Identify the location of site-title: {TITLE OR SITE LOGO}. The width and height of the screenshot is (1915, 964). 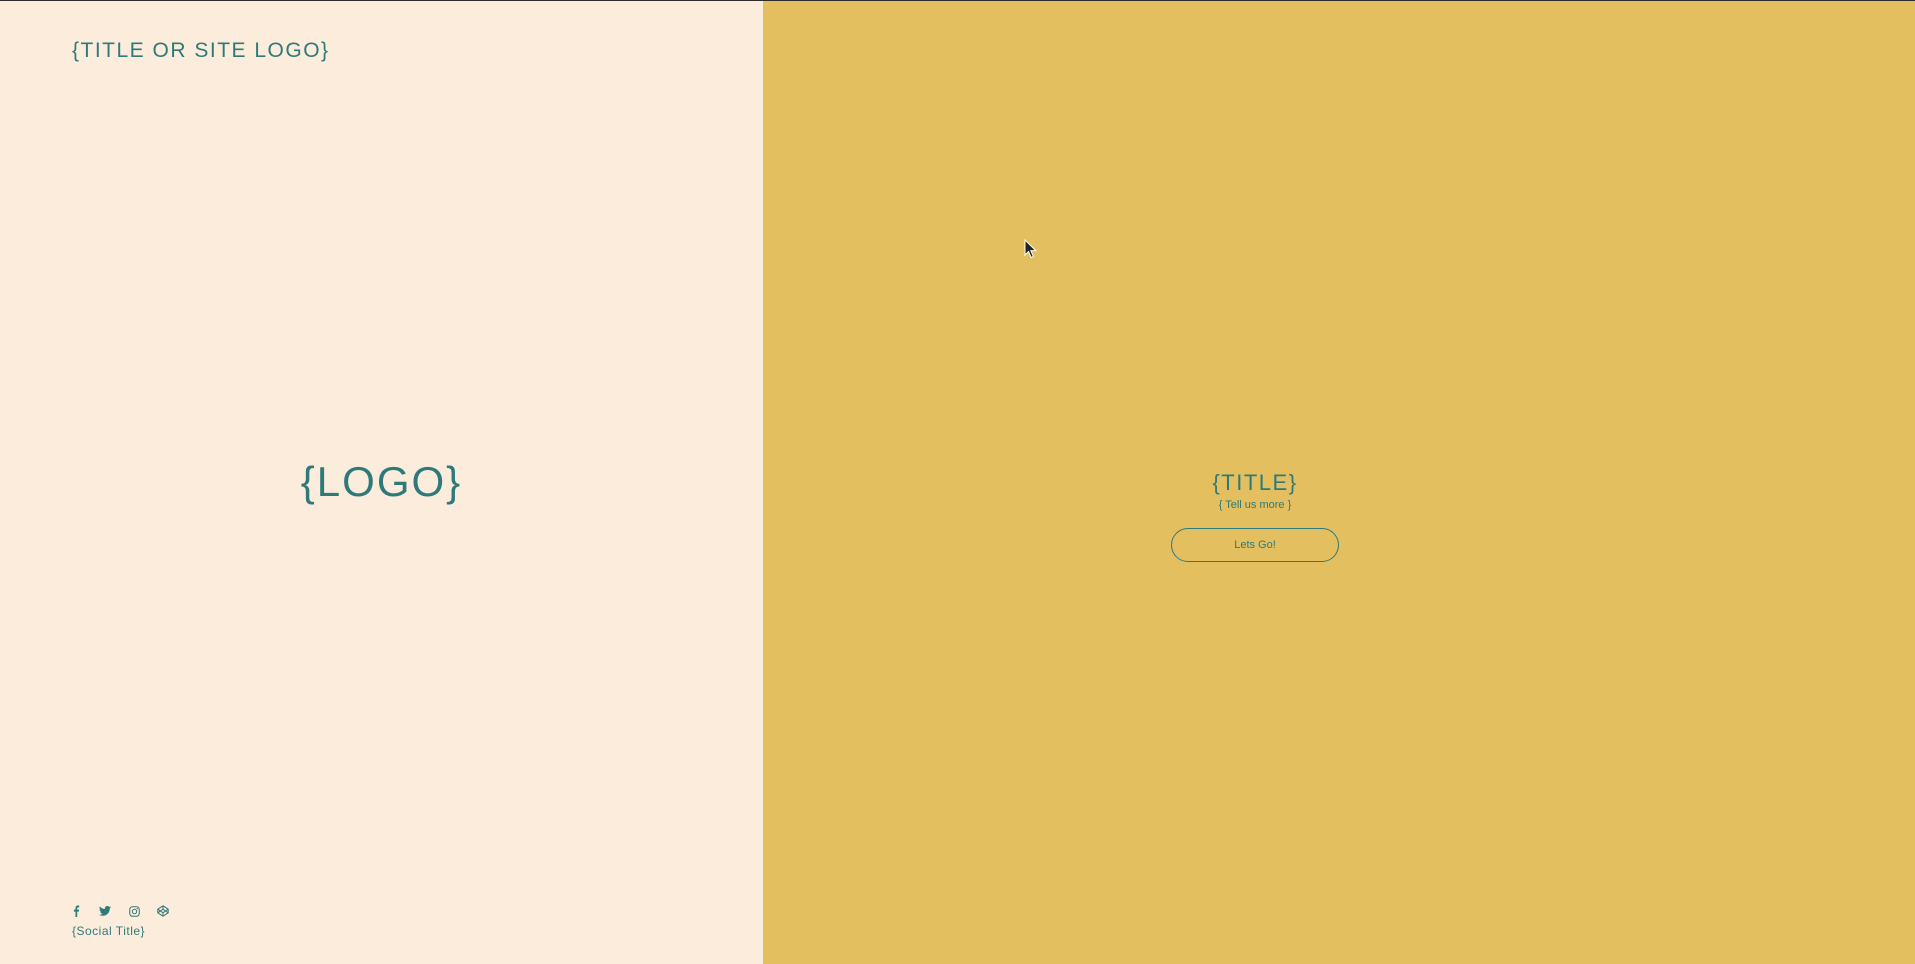
(201, 51).